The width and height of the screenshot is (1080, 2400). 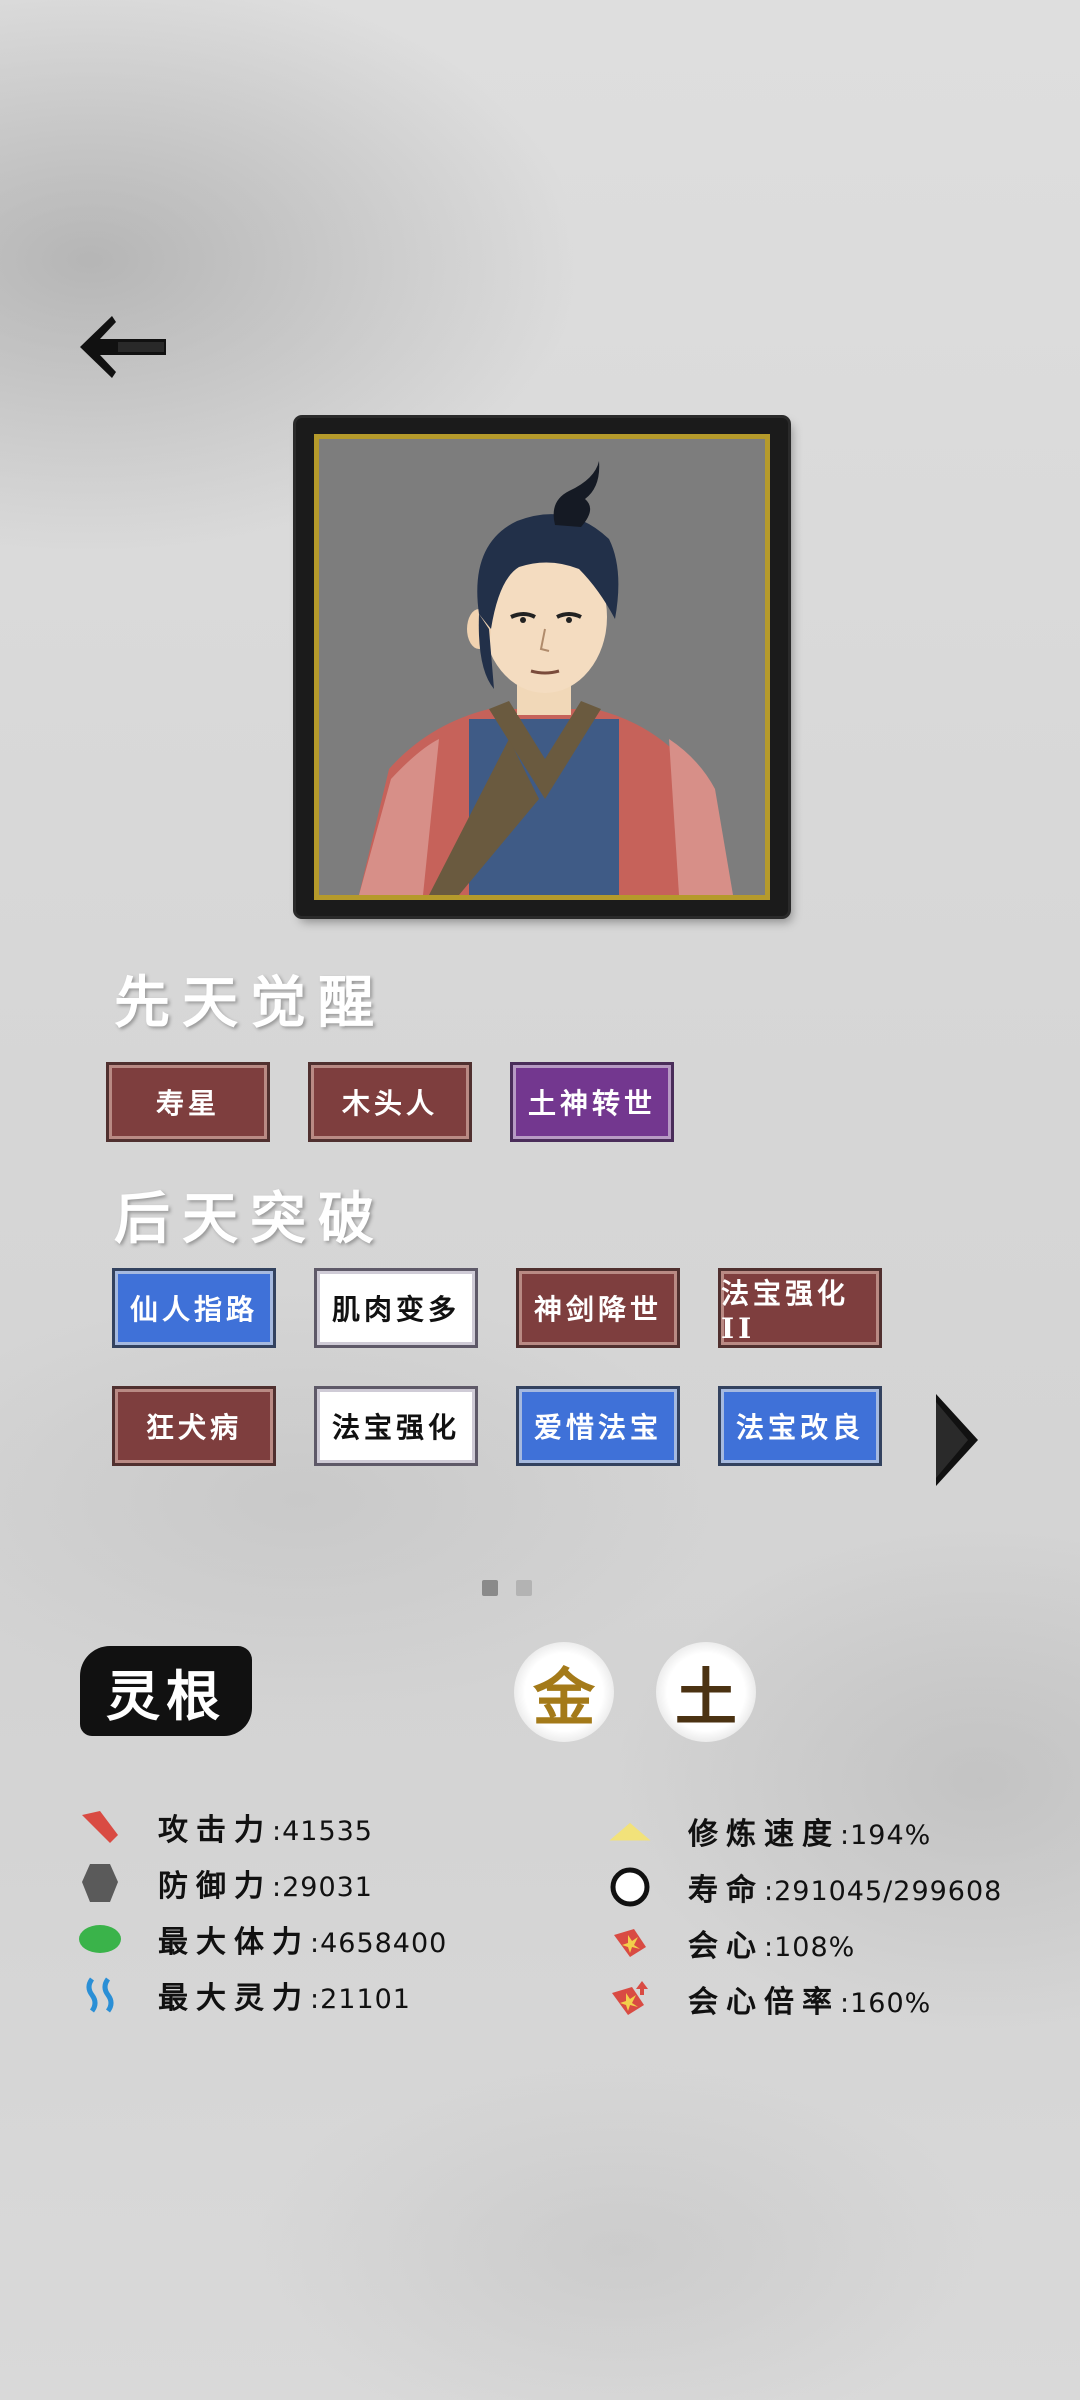 What do you see at coordinates (194, 1308) in the screenshot?
I see `acquired-trait-1: 仙人指路` at bounding box center [194, 1308].